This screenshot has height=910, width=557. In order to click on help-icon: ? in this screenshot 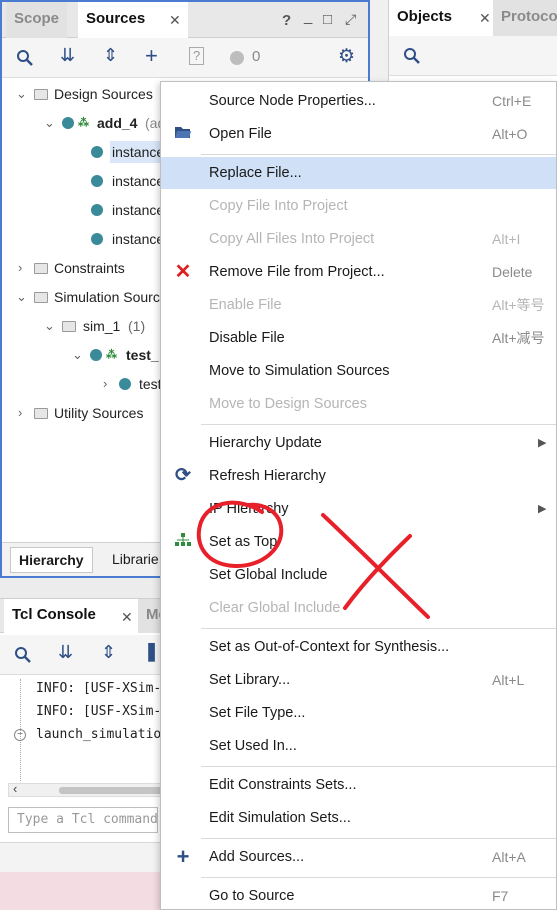, I will do `click(286, 20)`.